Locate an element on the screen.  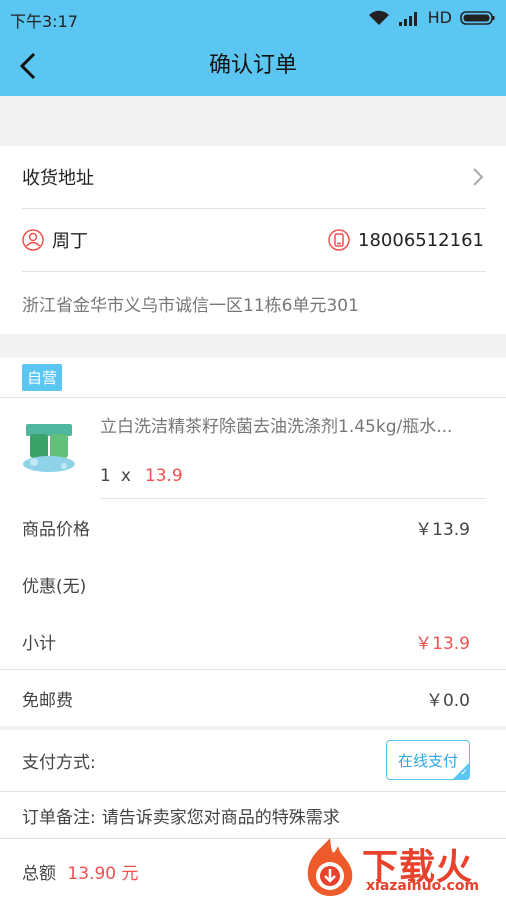
product-image is located at coordinates (49, 448).